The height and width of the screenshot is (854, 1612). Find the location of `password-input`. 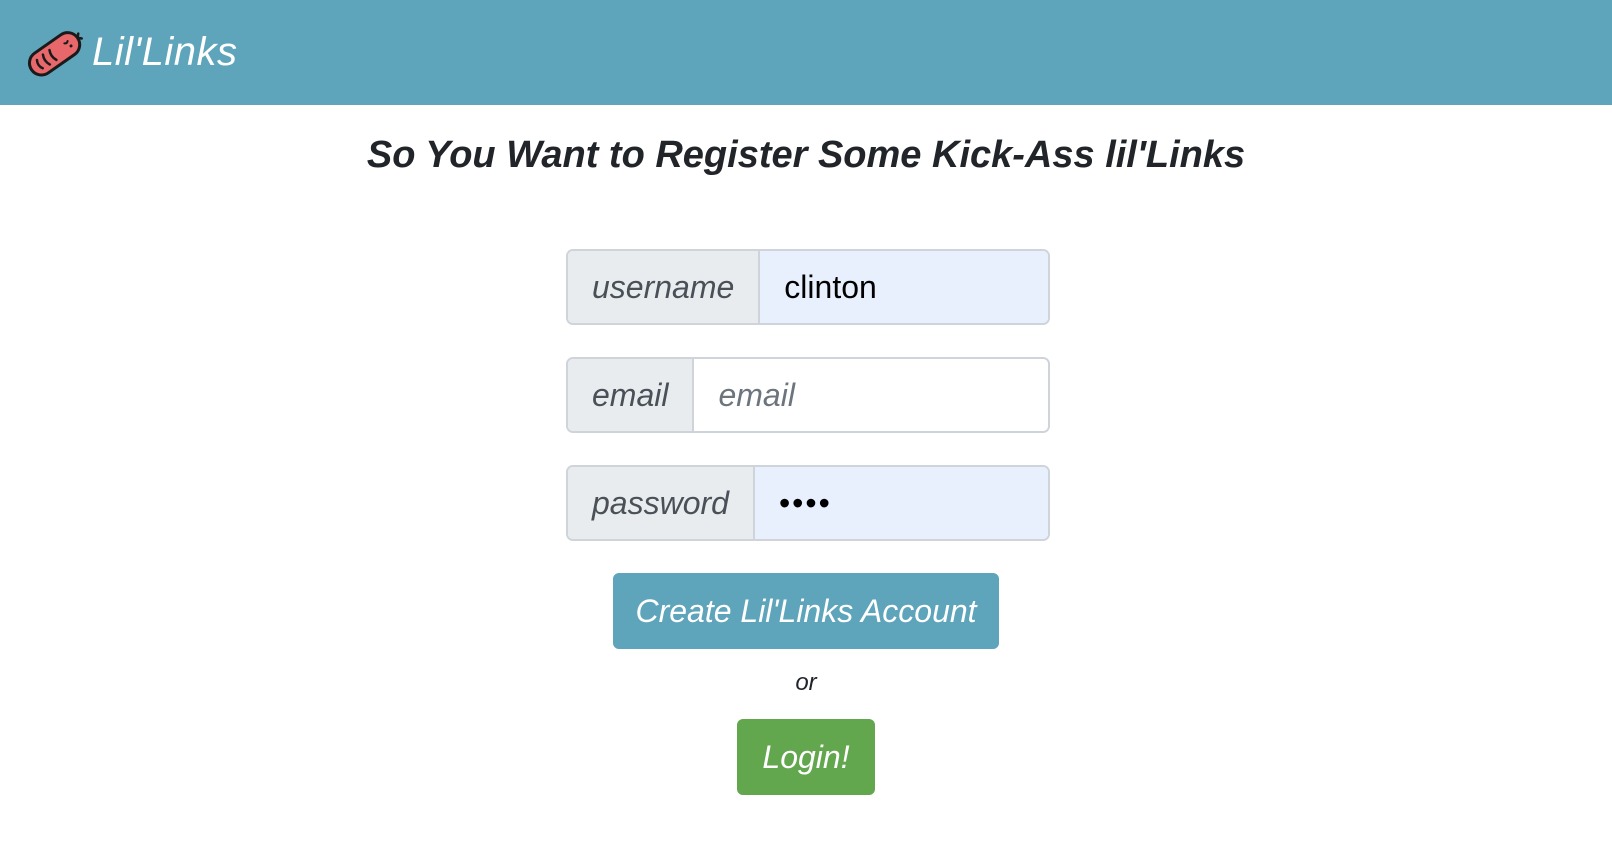

password-input is located at coordinates (901, 503).